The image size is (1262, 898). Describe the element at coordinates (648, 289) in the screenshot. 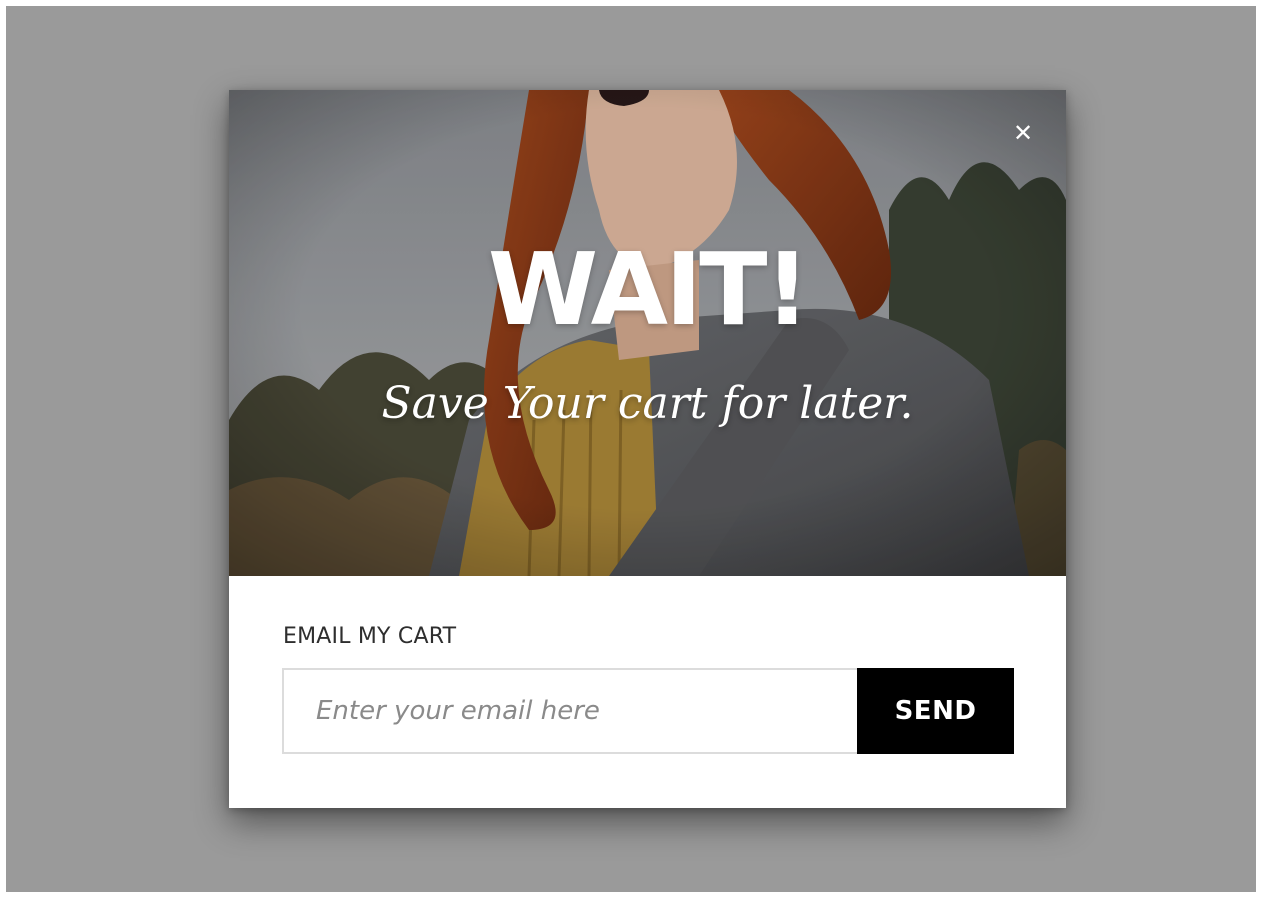

I see `popup-headline: WAIT!` at that location.